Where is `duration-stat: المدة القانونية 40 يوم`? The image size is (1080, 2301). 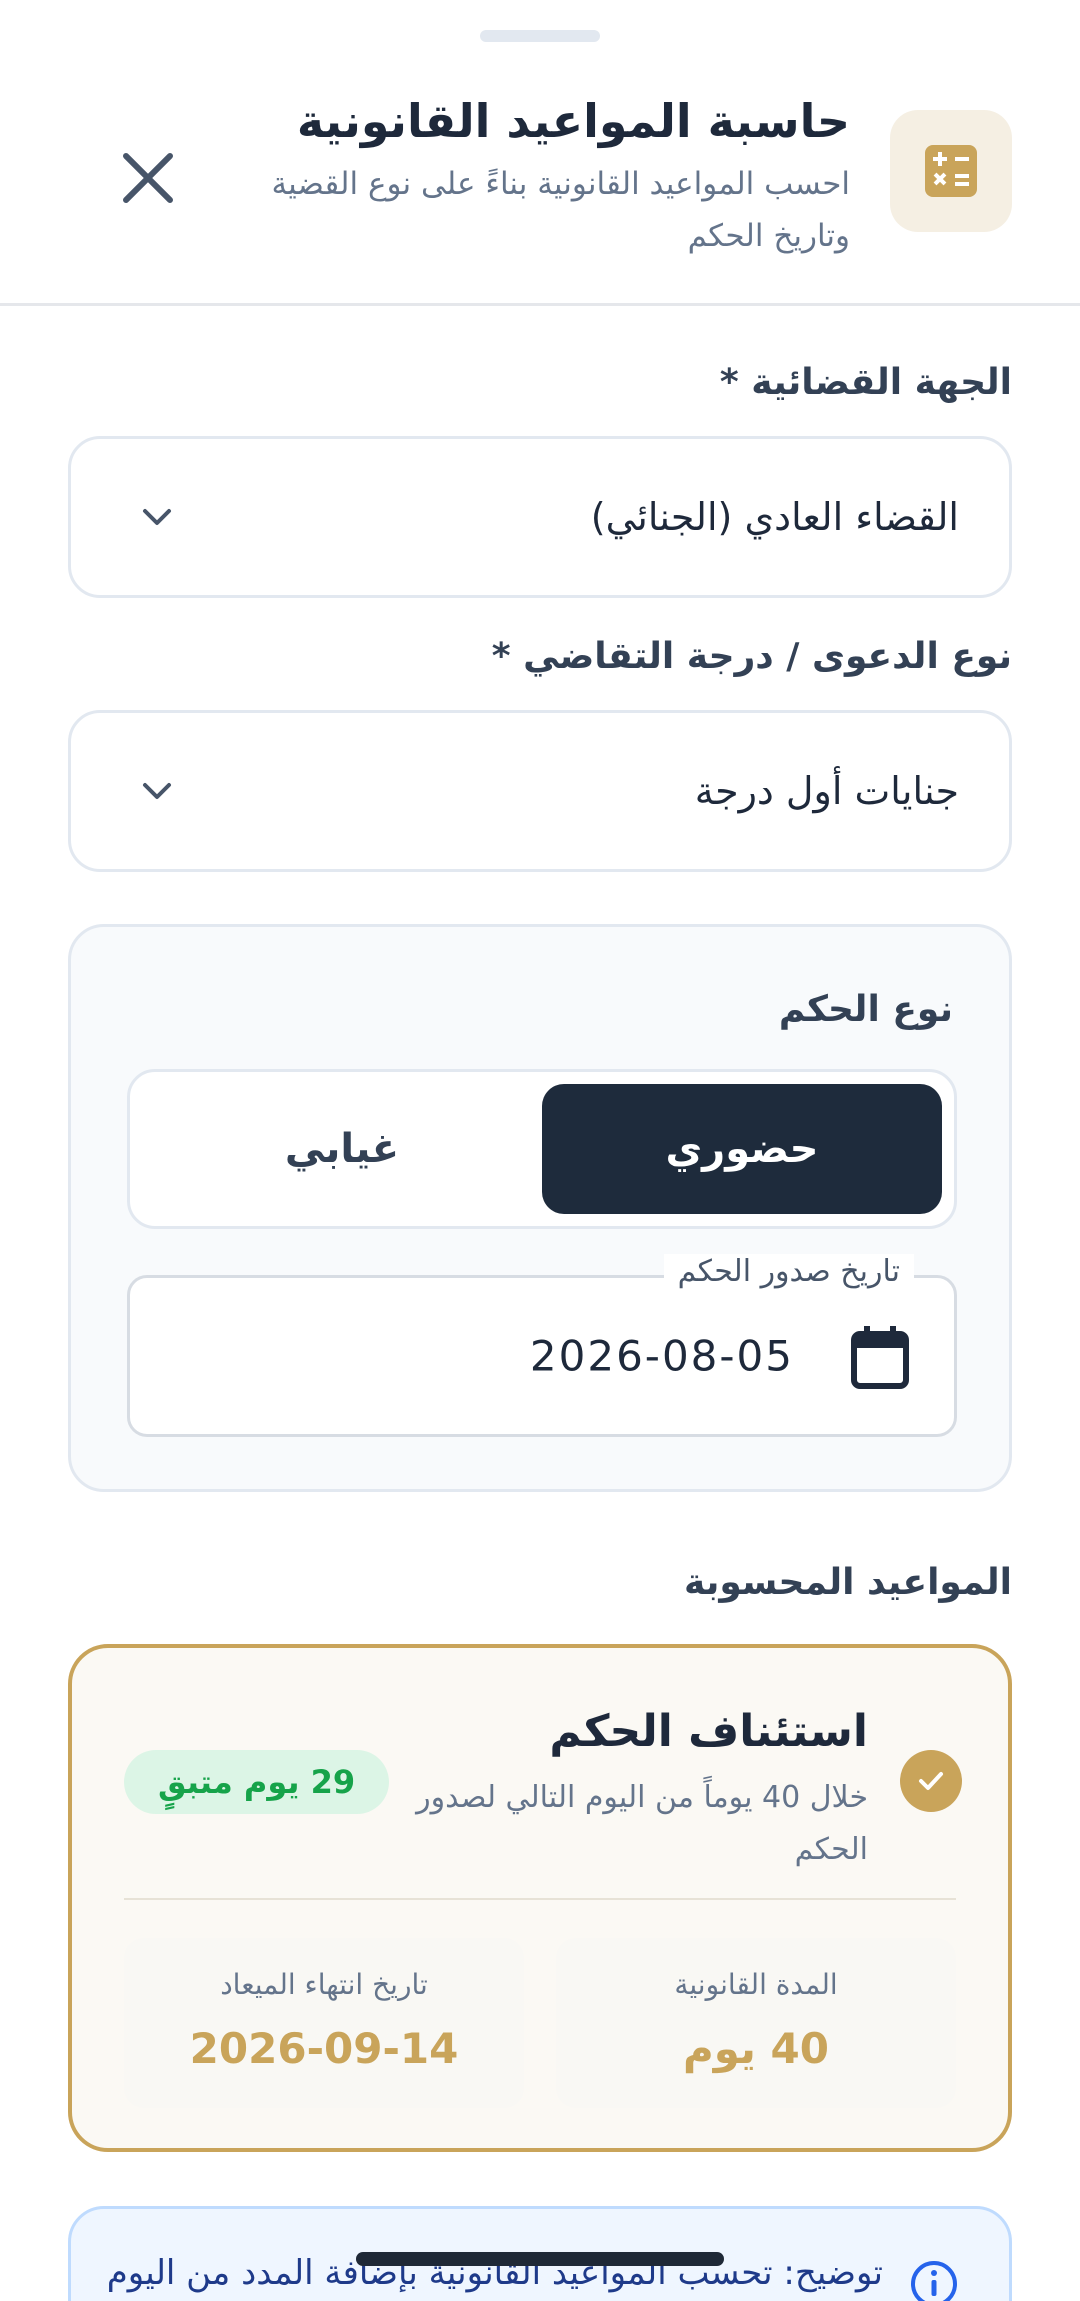
duration-stat: المدة القانونية 40 يوم is located at coordinates (756, 2023).